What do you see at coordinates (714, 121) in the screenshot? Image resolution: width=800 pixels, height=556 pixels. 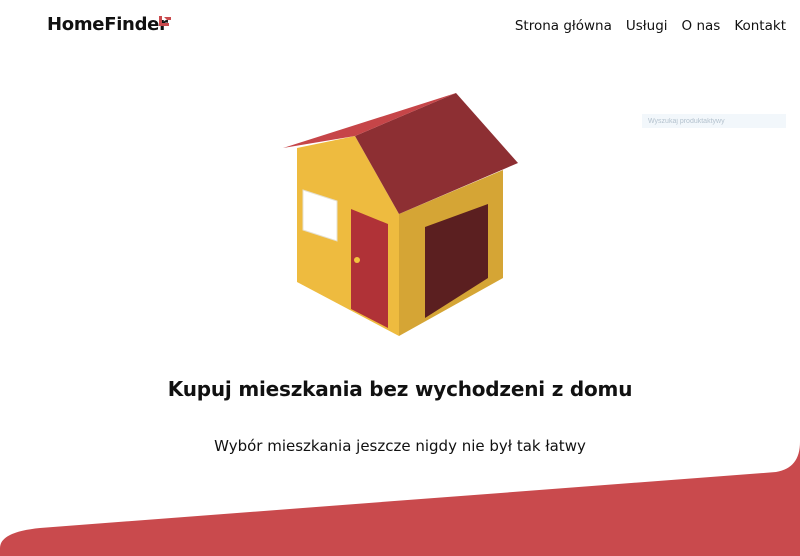 I see `search-input` at bounding box center [714, 121].